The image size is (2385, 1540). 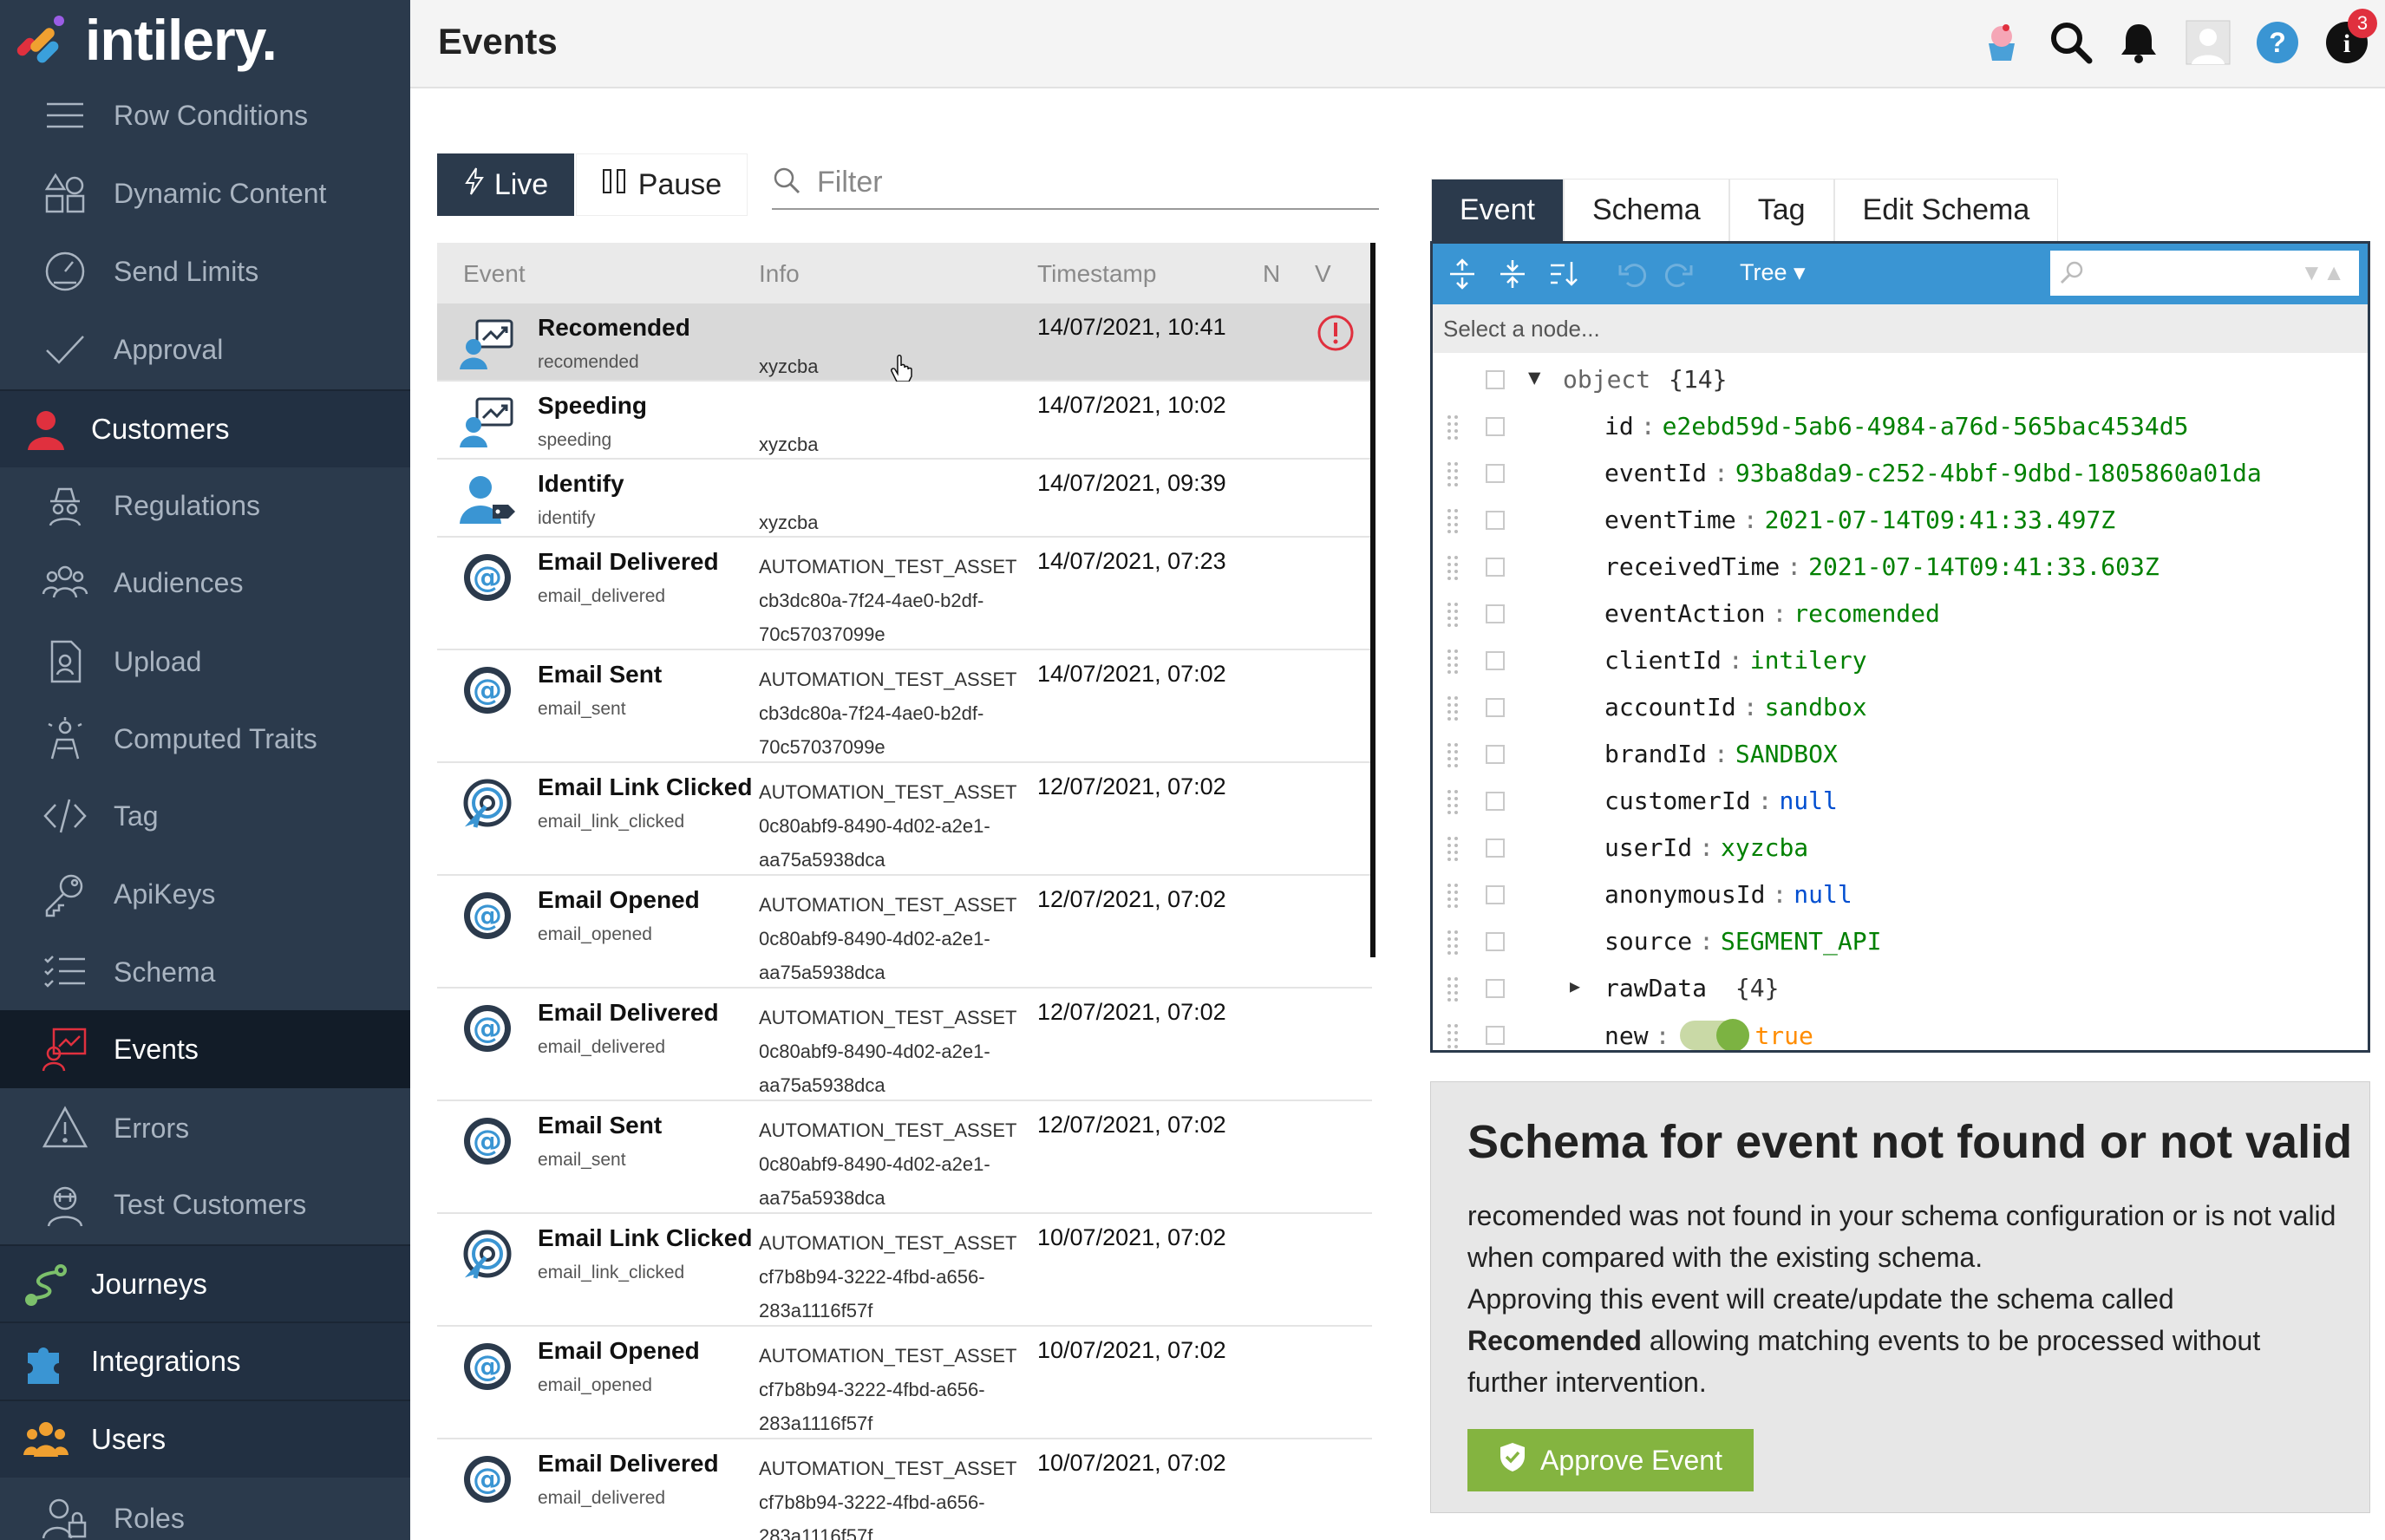 What do you see at coordinates (205, 428) in the screenshot?
I see `sidebar-item-customers: Customers` at bounding box center [205, 428].